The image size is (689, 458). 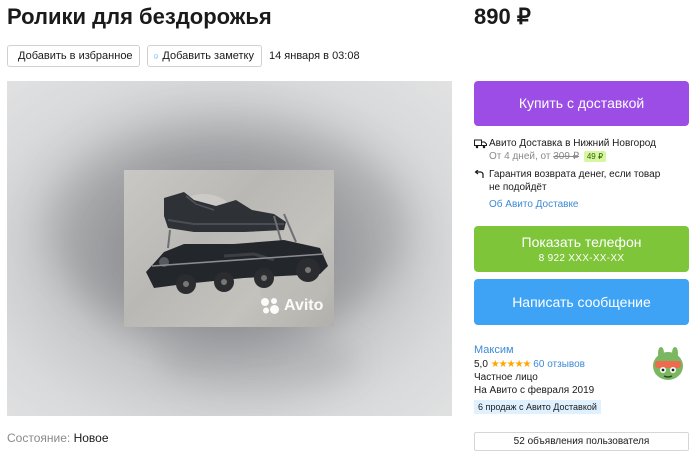 What do you see at coordinates (139, 16) in the screenshot?
I see `listing-title: Ролики для бездорожья` at bounding box center [139, 16].